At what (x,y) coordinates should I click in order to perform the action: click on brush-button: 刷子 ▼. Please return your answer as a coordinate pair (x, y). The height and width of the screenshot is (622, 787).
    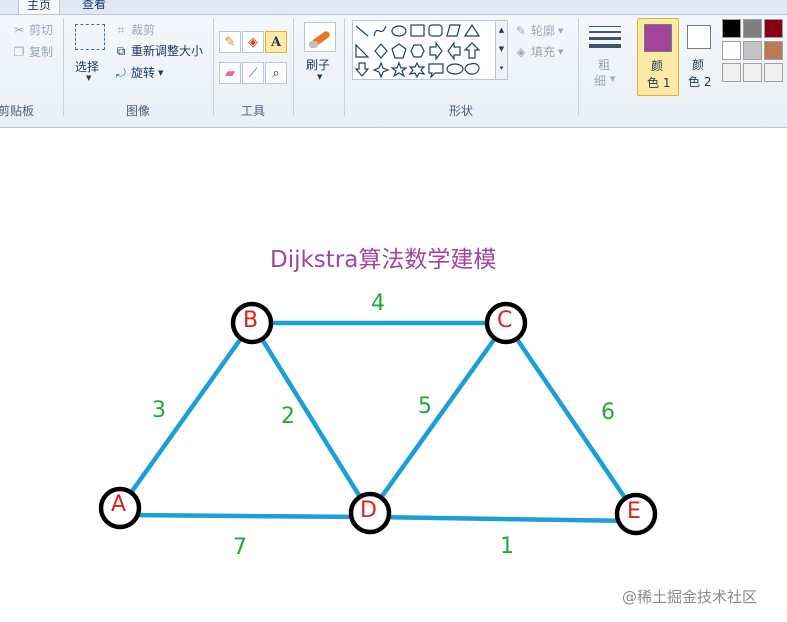
    Looking at the image, I should click on (320, 53).